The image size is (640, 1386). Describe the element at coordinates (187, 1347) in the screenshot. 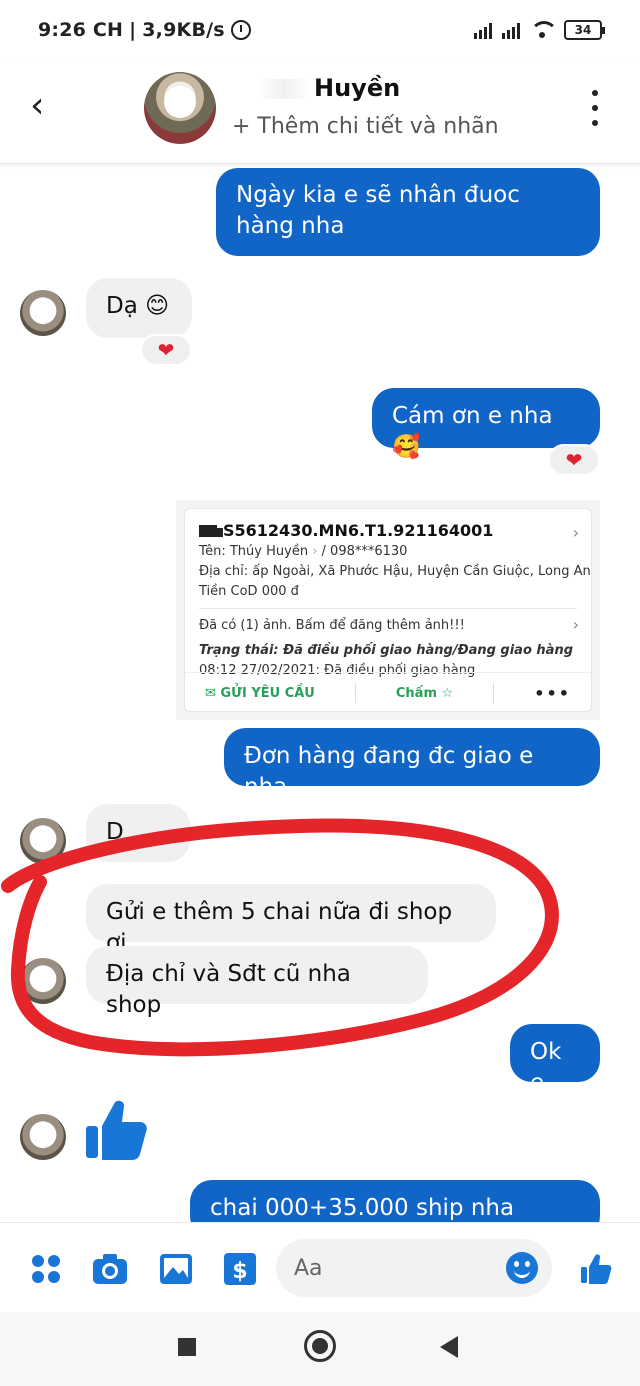

I see `recents-icon` at that location.